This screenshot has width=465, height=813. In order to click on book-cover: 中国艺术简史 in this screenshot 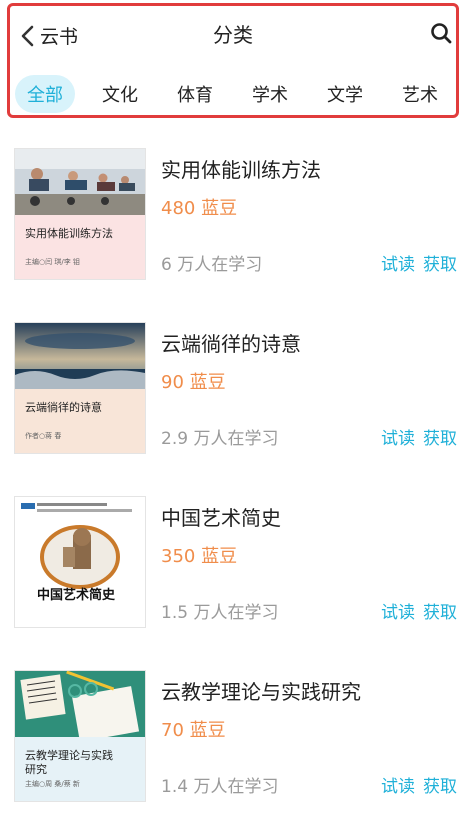, I will do `click(80, 562)`.